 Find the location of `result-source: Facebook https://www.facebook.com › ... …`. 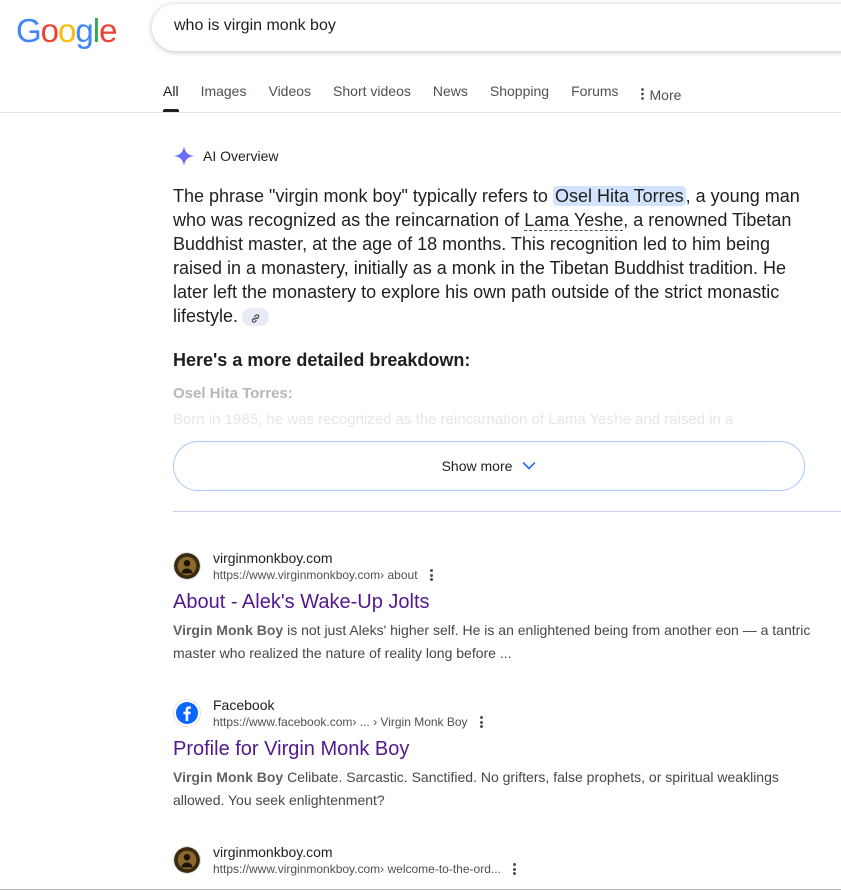

result-source: Facebook https://www.facebook.com › ... … is located at coordinates (503, 713).